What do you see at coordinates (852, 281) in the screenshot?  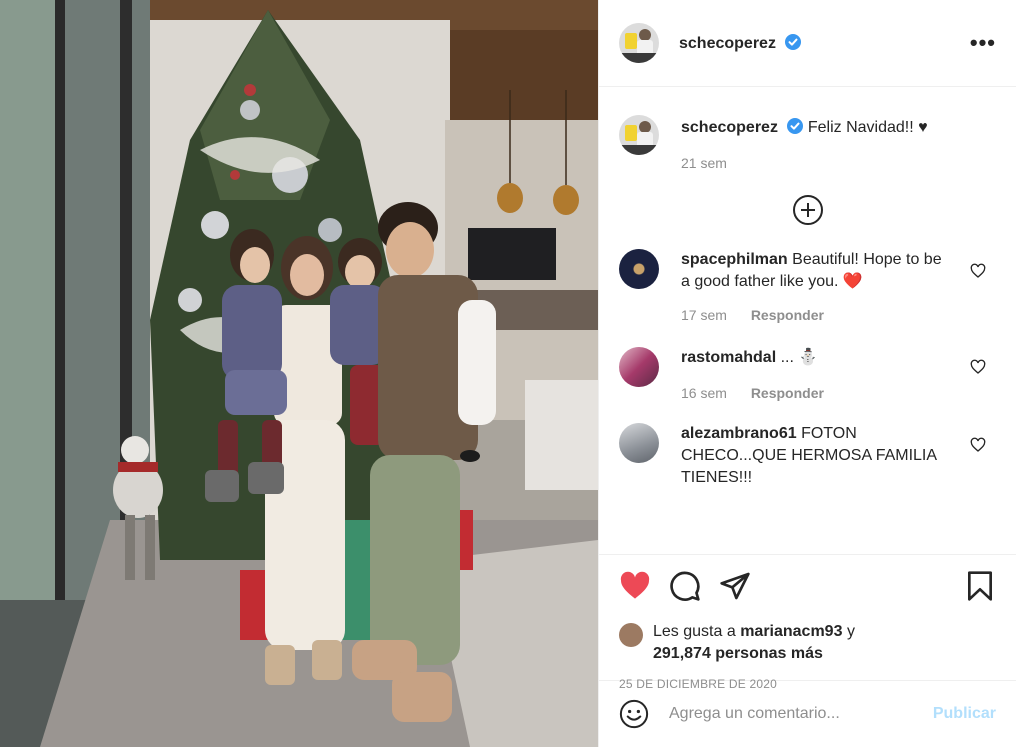 I see `heart-emoji: ❤️` at bounding box center [852, 281].